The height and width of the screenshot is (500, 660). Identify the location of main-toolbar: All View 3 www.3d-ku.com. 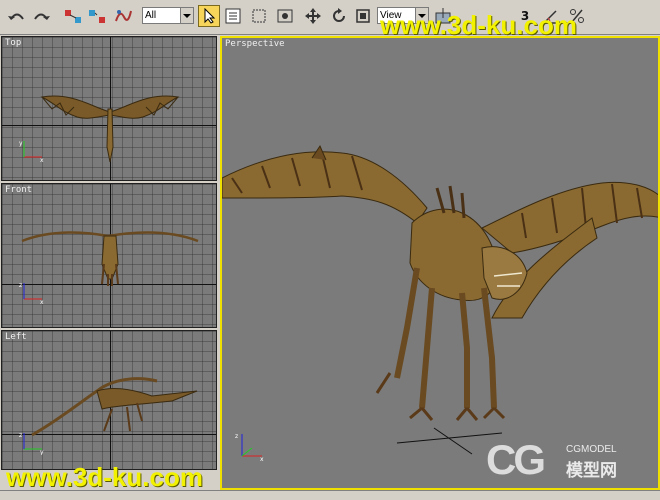
(330, 20).